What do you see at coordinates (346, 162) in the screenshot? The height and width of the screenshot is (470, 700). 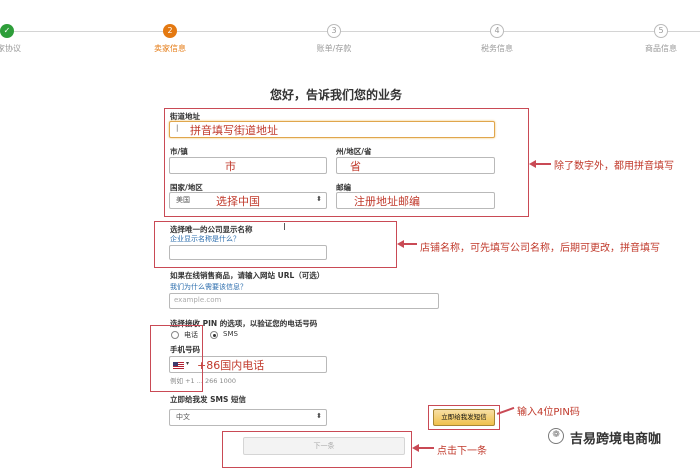 I see `address-highlight-box` at bounding box center [346, 162].